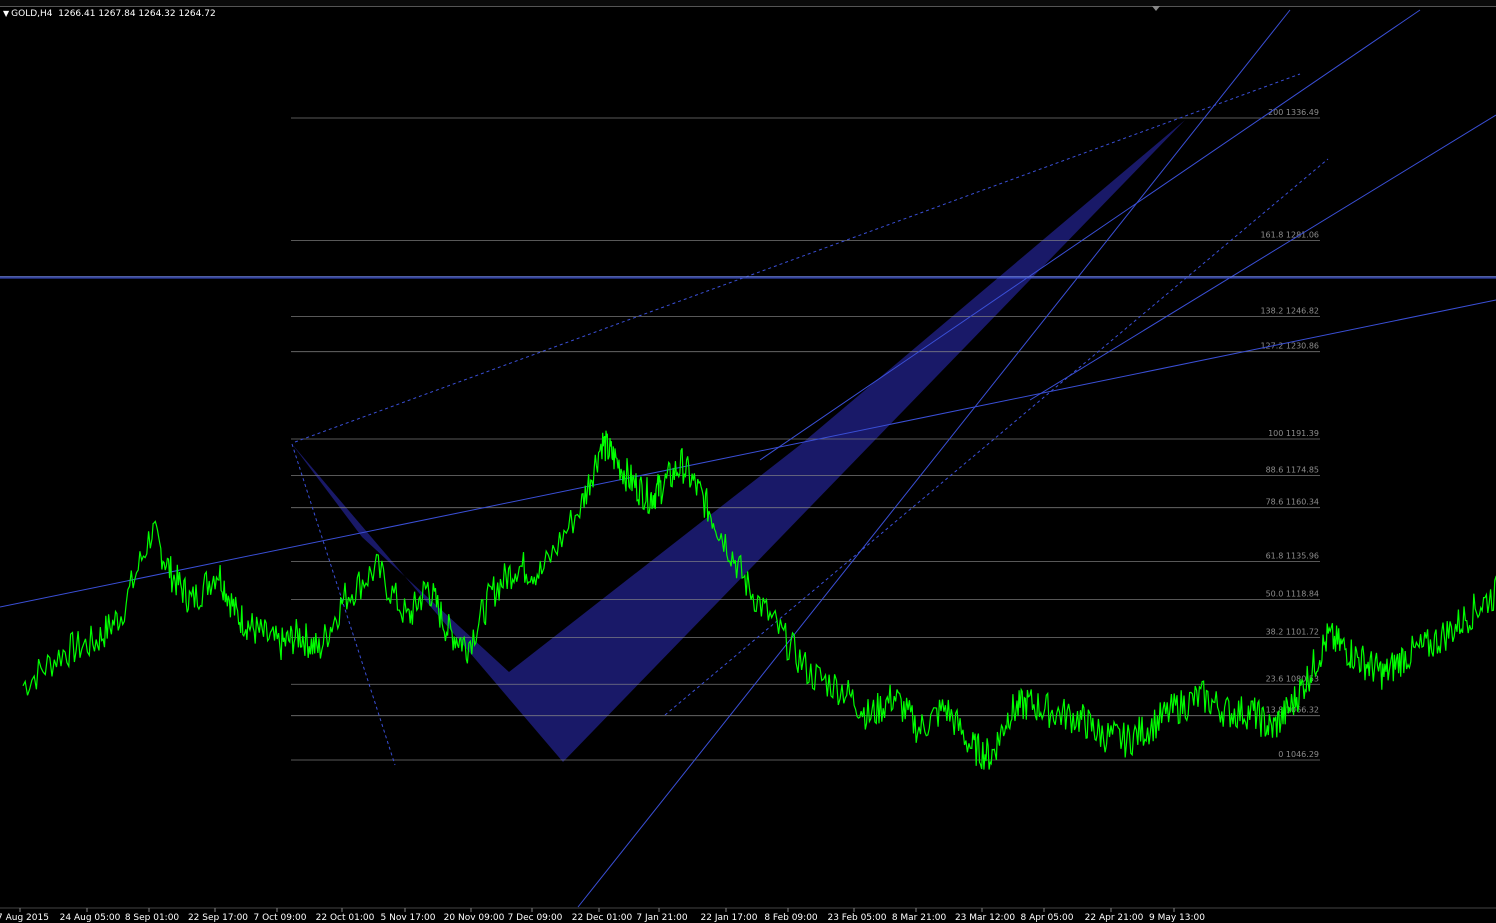 This screenshot has width=1496, height=923. I want to click on x-tick-label: 22 Sep 17:00, so click(218, 918).